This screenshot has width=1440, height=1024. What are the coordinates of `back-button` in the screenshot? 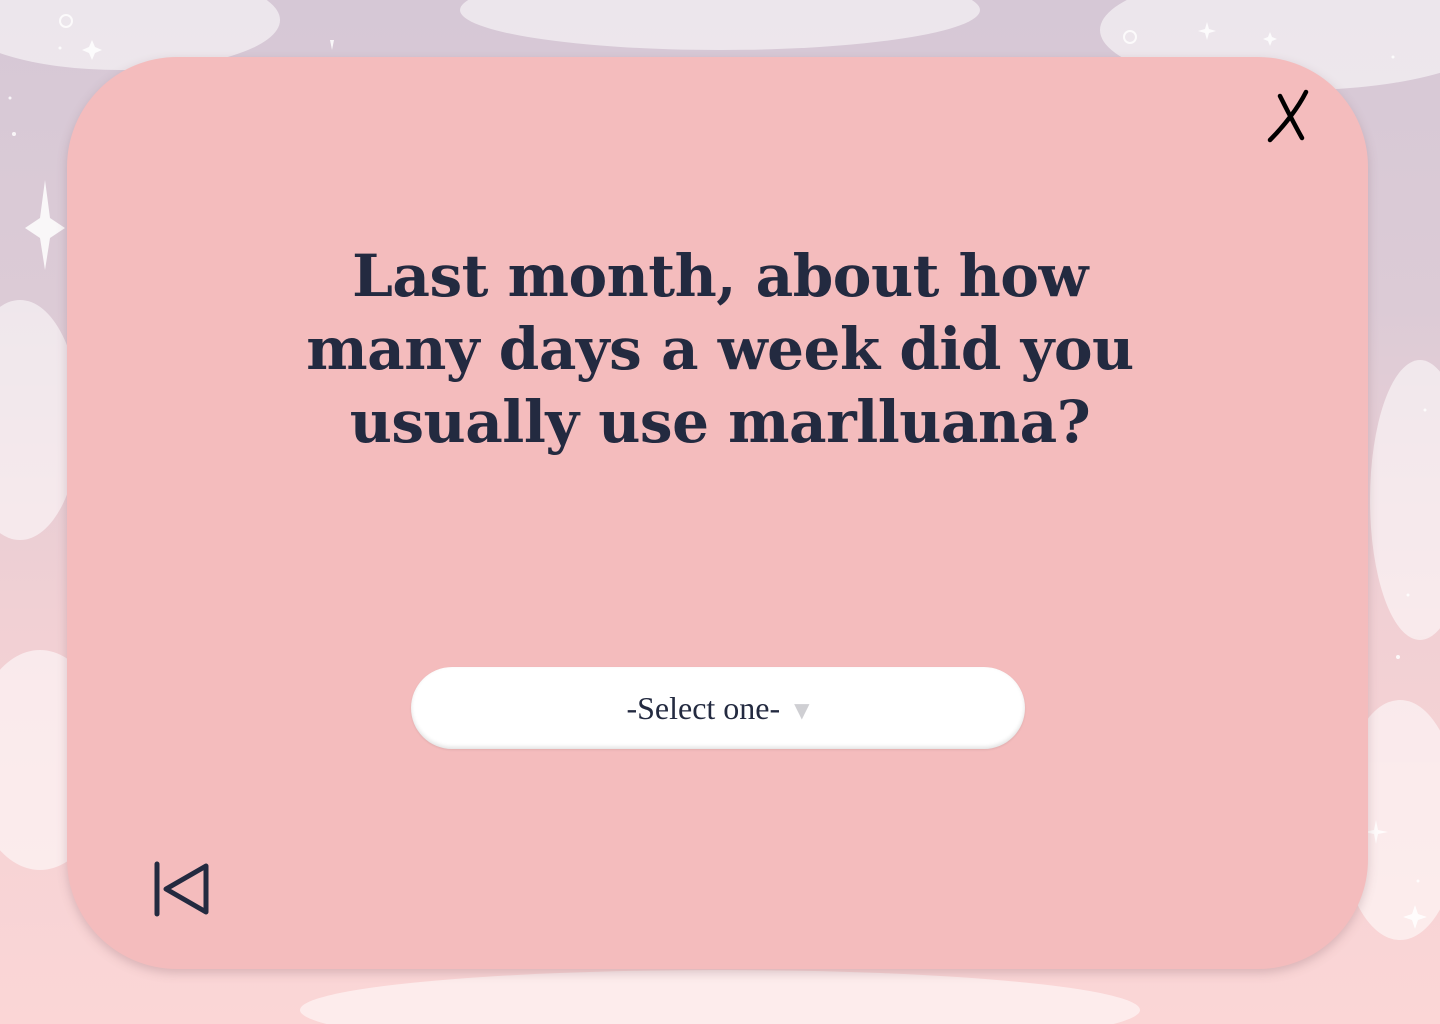 It's located at (182, 890).